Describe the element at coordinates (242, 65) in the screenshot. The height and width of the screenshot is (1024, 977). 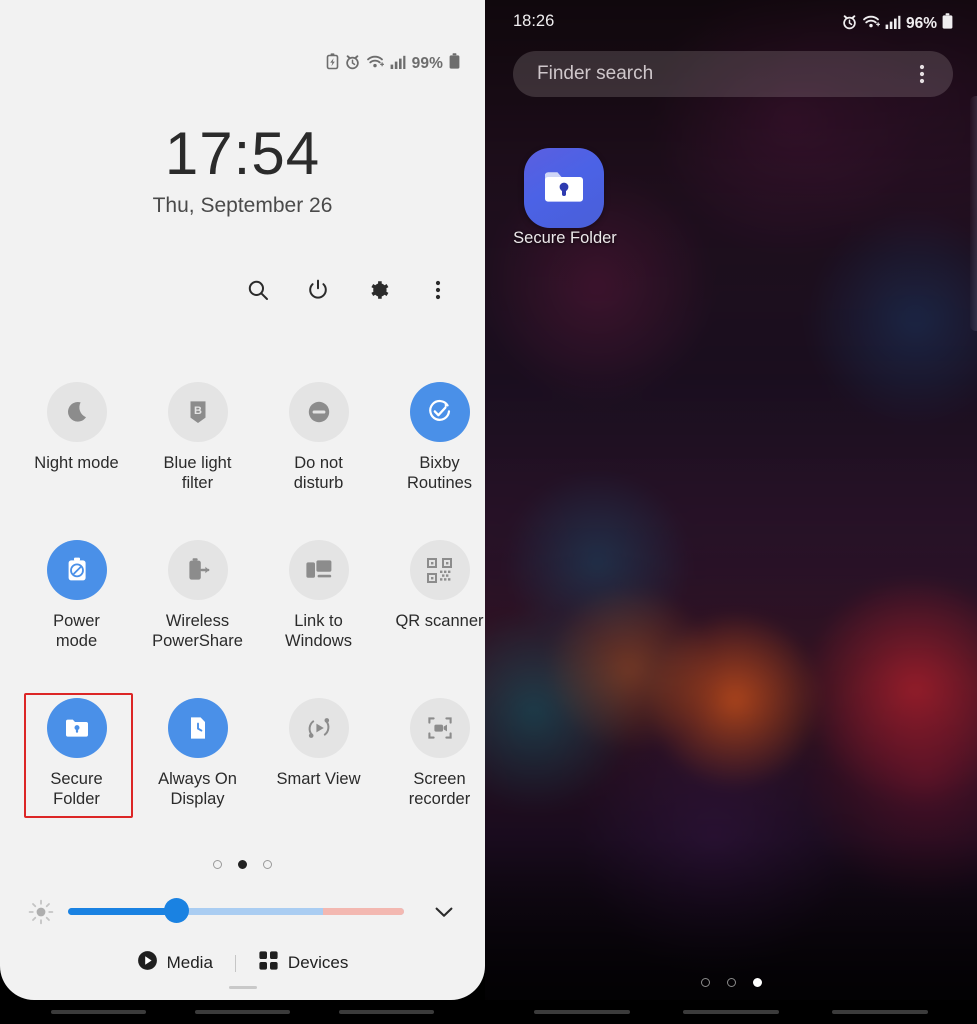
I see `status-bar: 99%` at that location.